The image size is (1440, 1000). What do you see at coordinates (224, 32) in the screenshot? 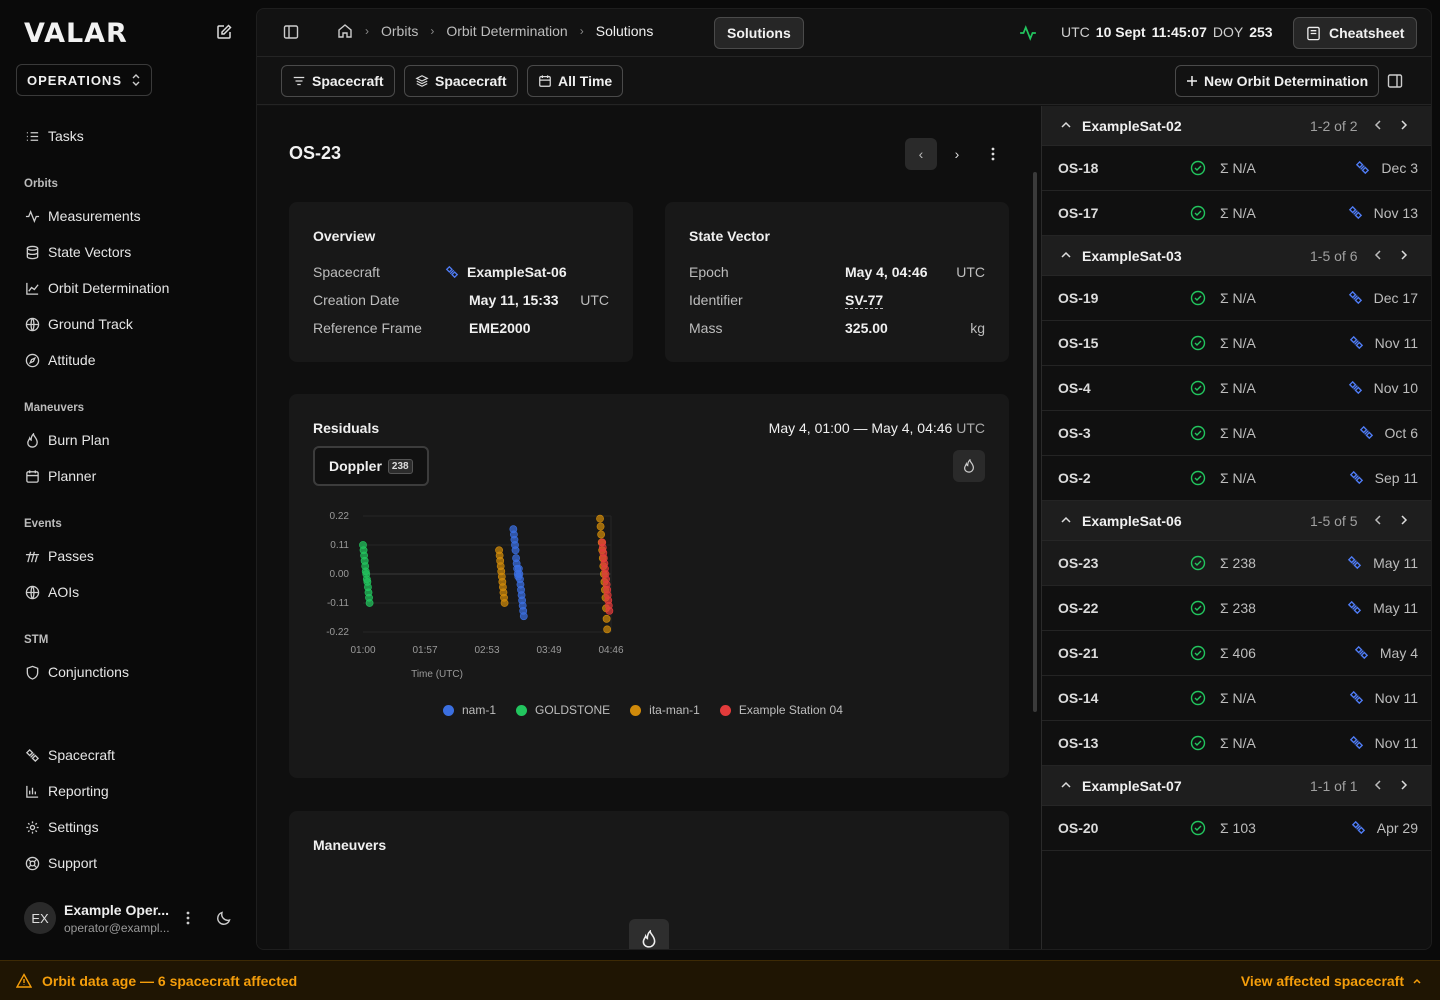
I see `compose-icon` at bounding box center [224, 32].